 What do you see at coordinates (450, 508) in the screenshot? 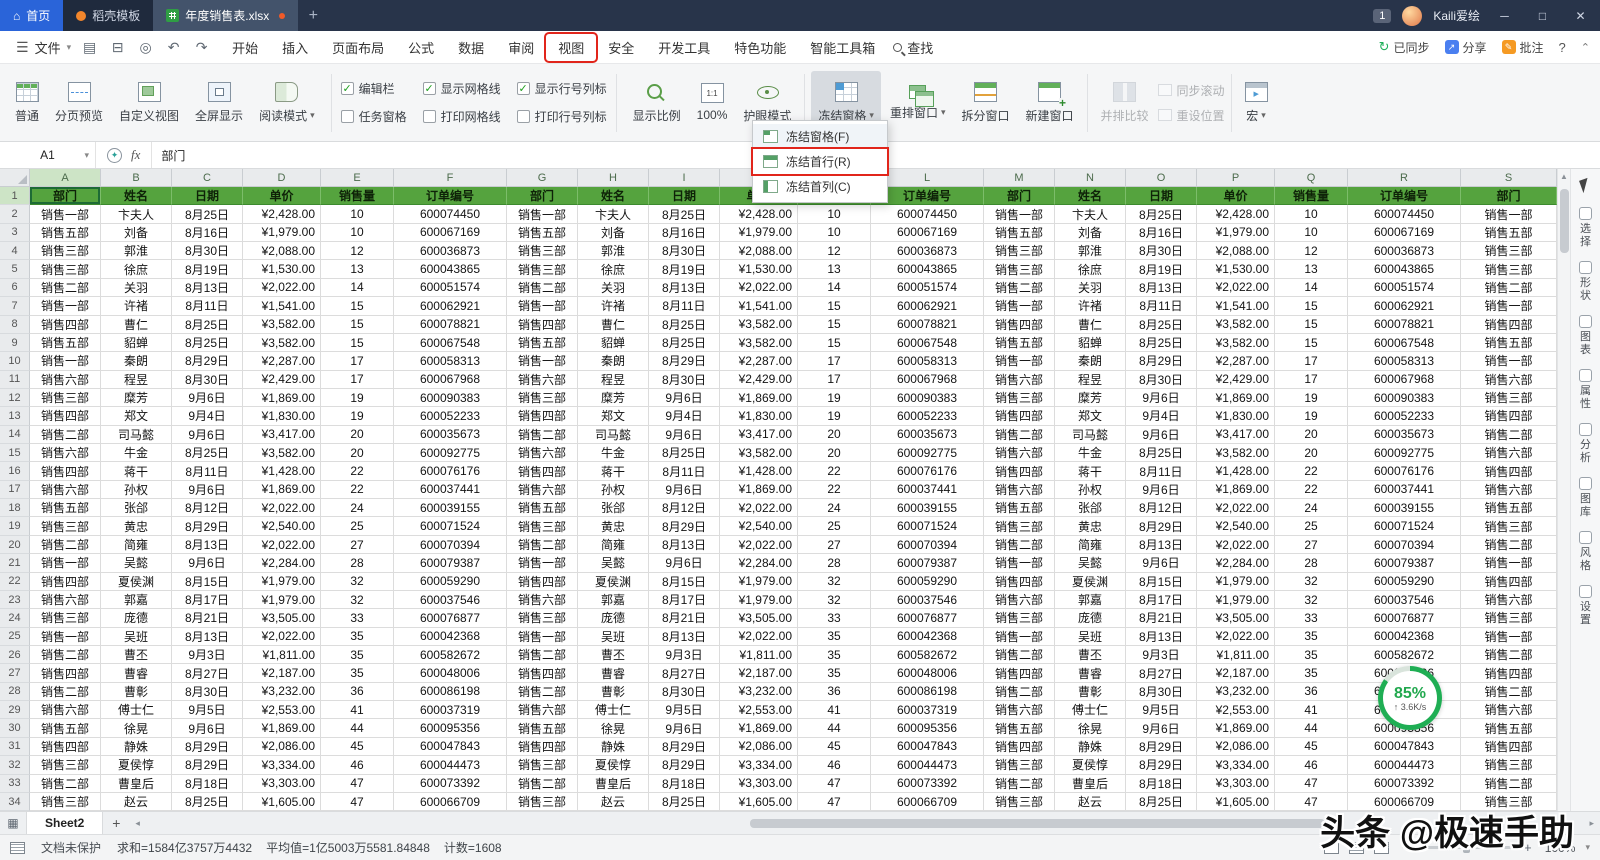
I see `grid-cell: 600039155` at bounding box center [450, 508].